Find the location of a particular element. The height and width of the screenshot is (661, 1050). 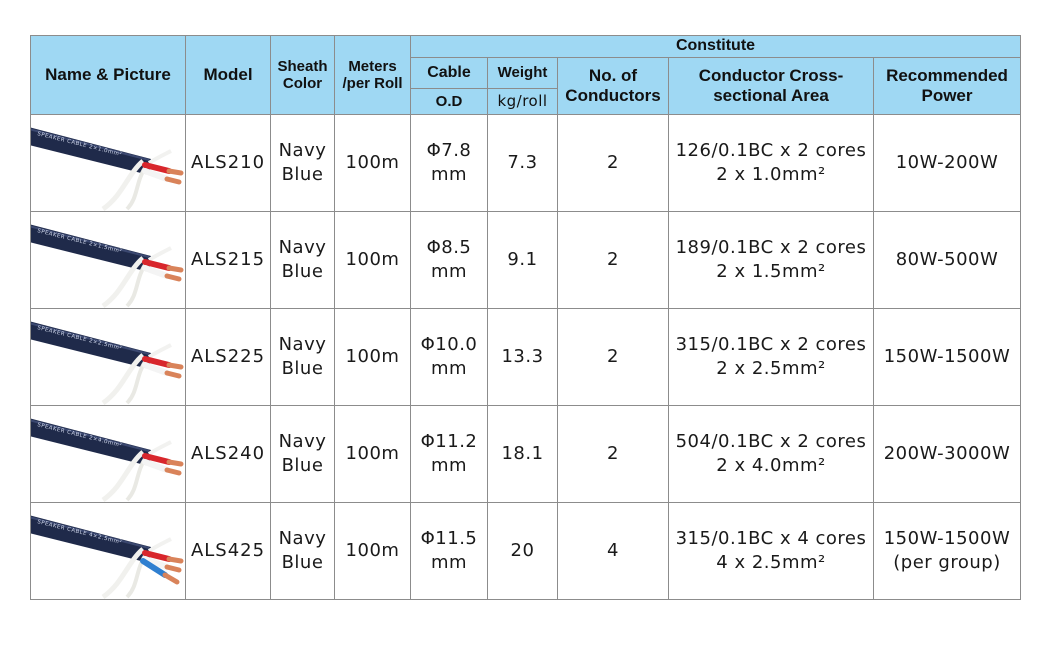

cable-picture: SPEAKER CABLE 2×4.0mm² is located at coordinates (108, 454).